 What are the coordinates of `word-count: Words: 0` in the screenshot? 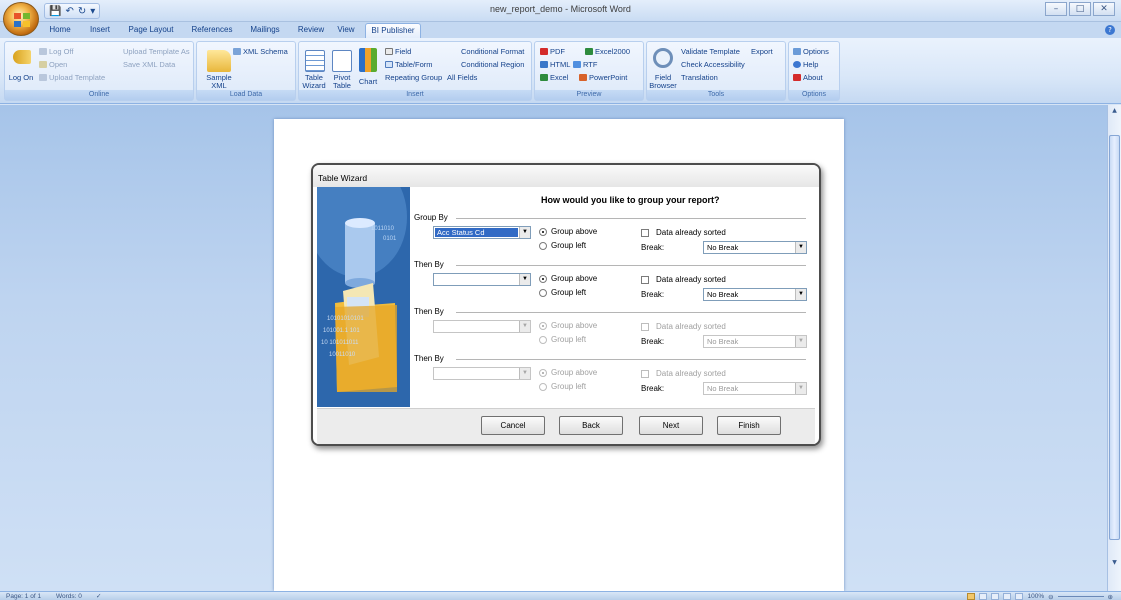 It's located at (69, 596).